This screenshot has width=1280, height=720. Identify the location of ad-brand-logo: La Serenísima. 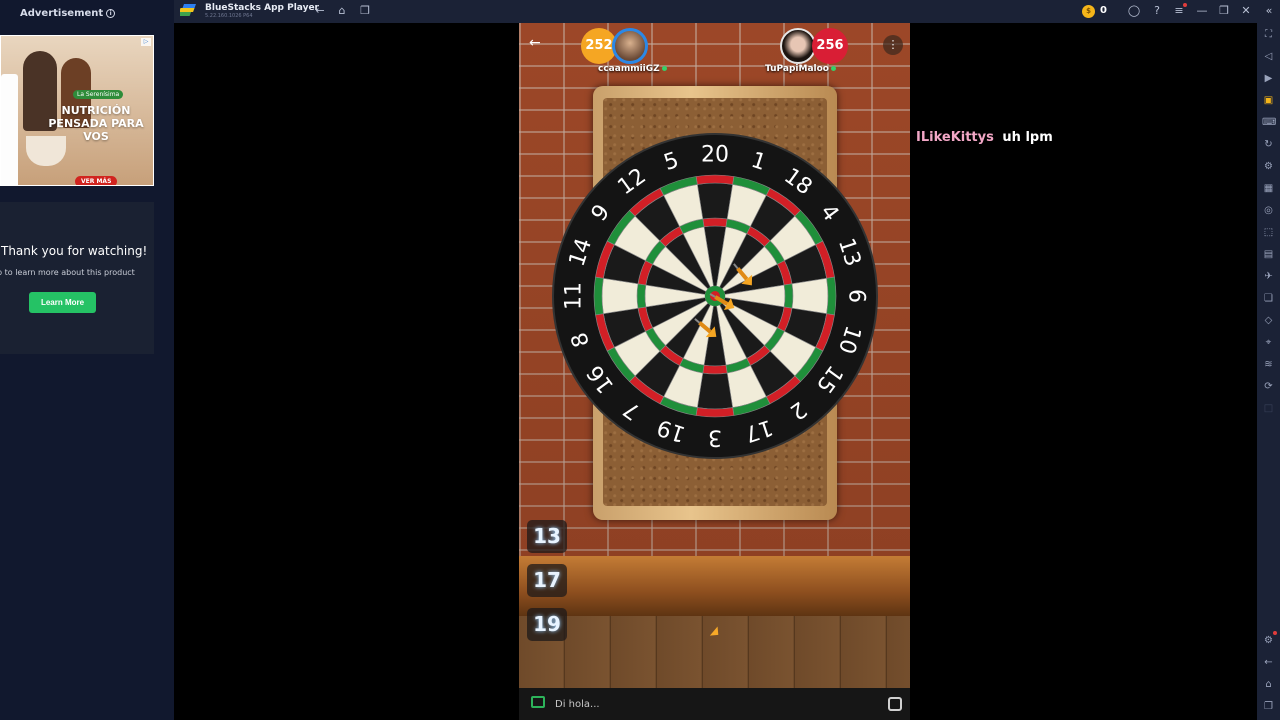
(98, 94).